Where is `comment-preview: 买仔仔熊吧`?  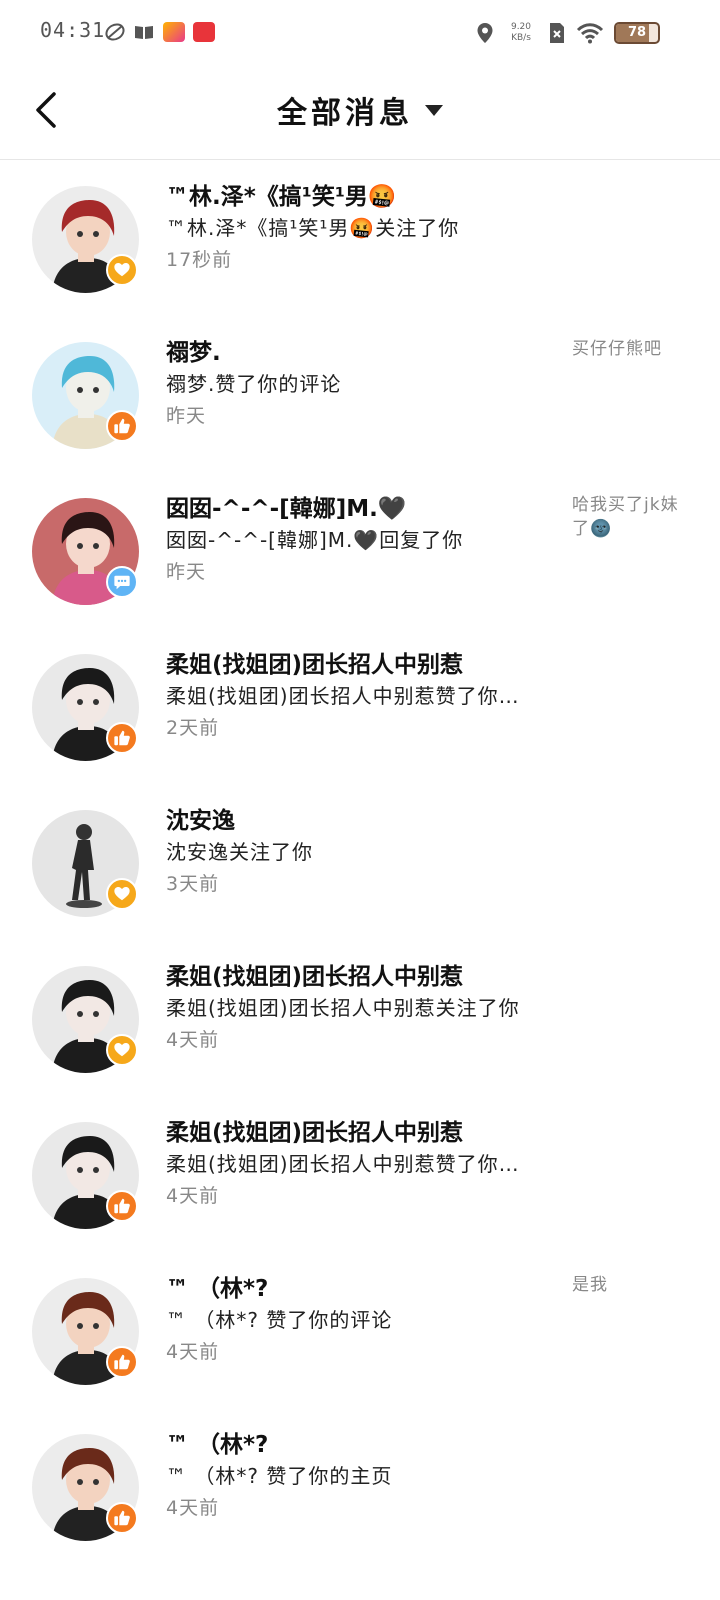 comment-preview: 买仔仔熊吧 is located at coordinates (627, 349).